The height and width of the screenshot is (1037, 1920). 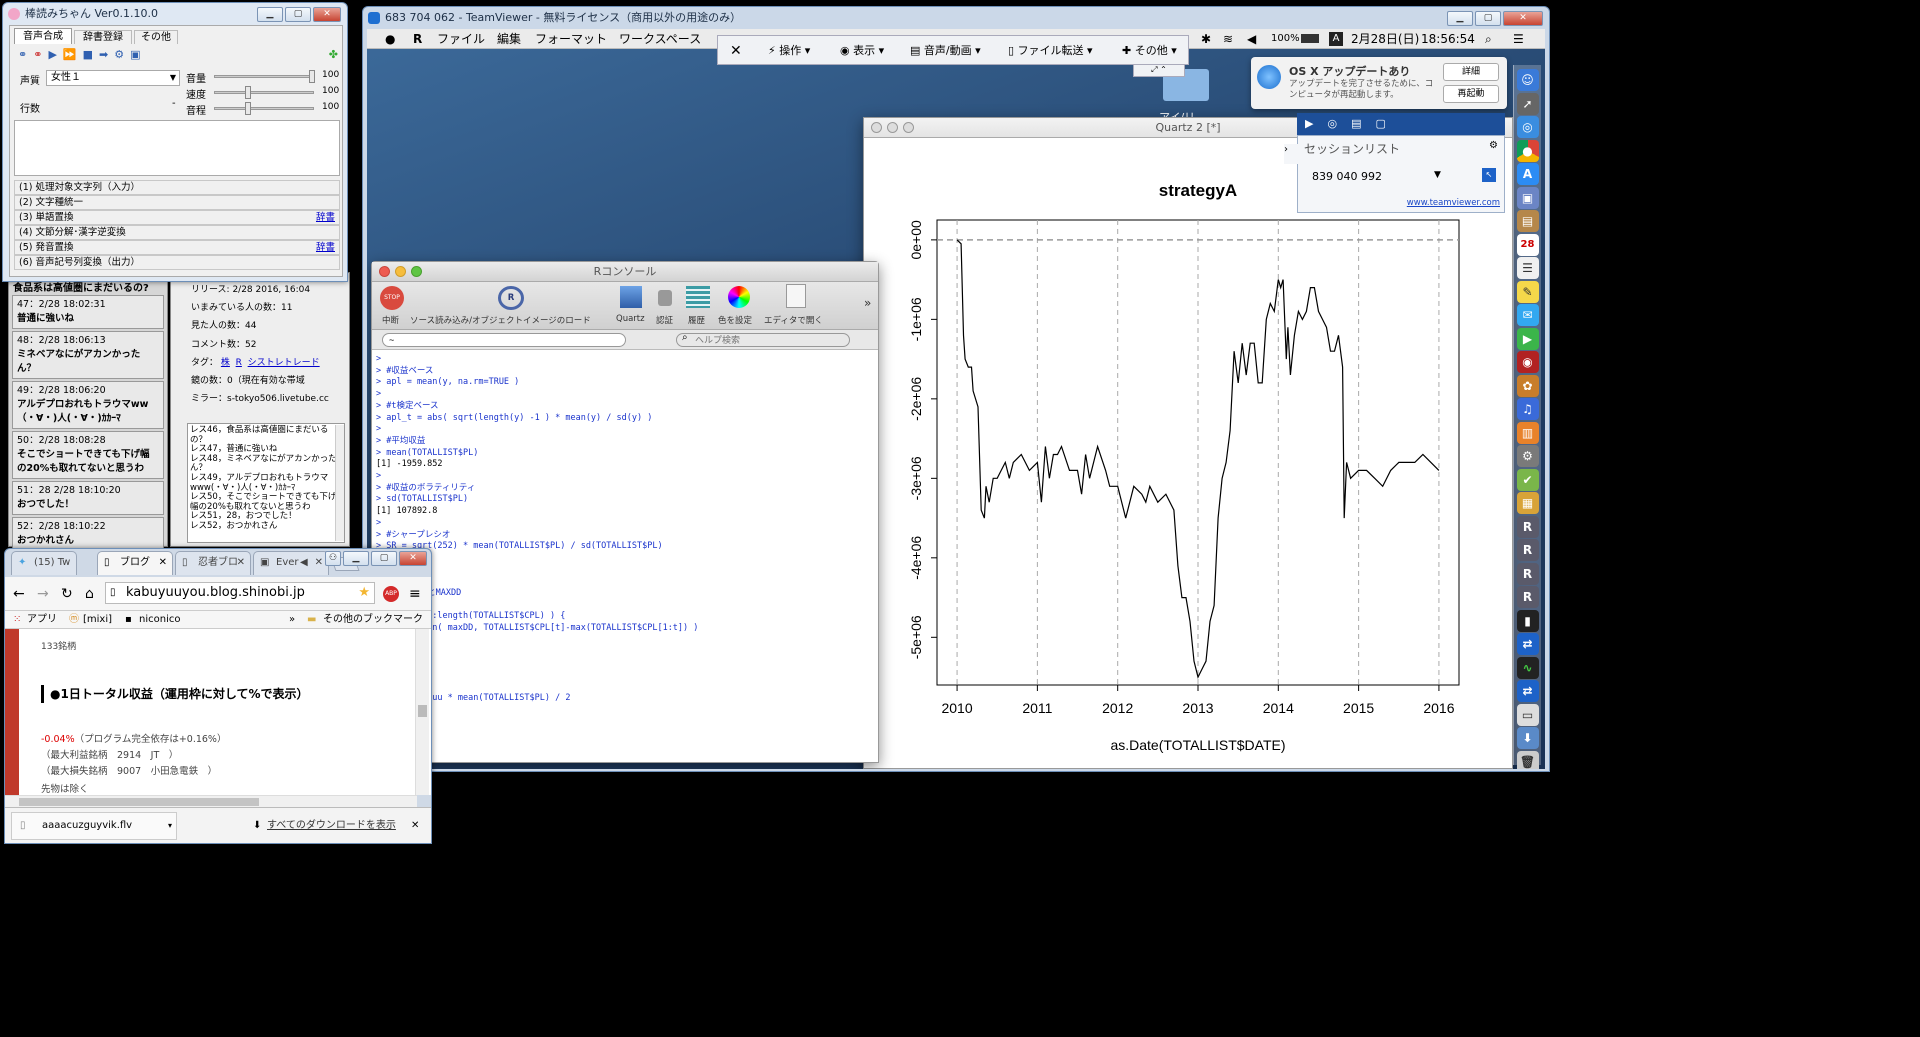 What do you see at coordinates (1527, 503) in the screenshot?
I see `database-dock-icon: ▦` at bounding box center [1527, 503].